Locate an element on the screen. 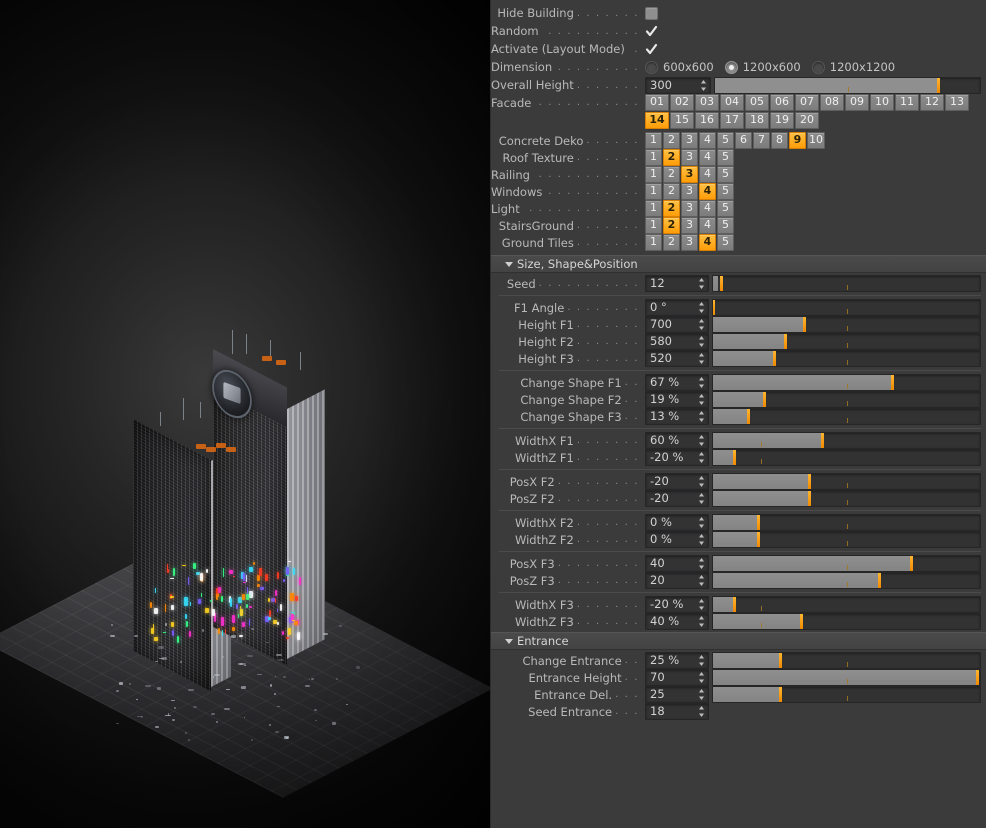 This screenshot has width=986, height=828. concrete-deko-option-5: 5 is located at coordinates (725, 140).